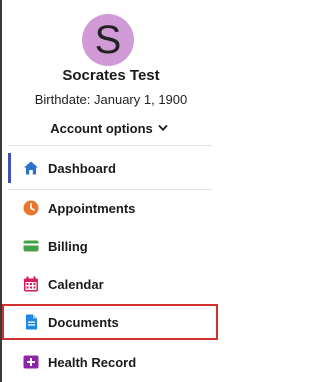 This screenshot has width=320, height=382. Describe the element at coordinates (92, 208) in the screenshot. I see `sidebar-item-label: Appointments` at that location.